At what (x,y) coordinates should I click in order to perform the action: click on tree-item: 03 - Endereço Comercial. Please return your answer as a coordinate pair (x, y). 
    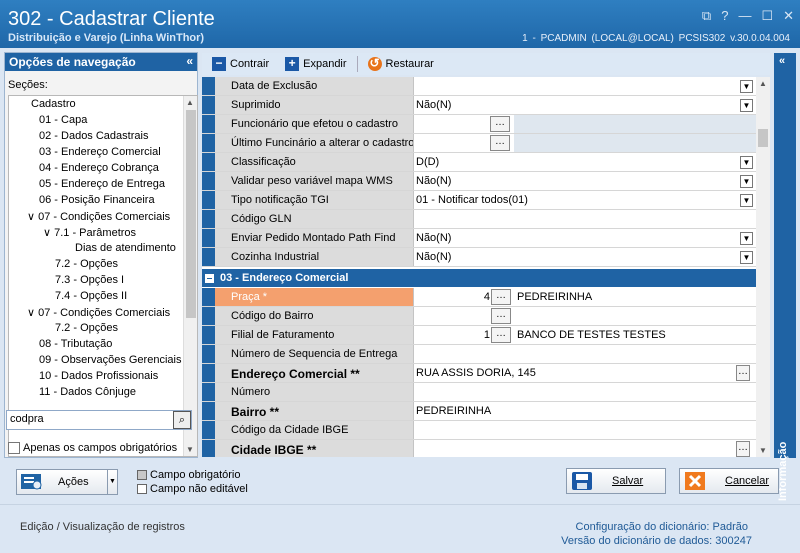
    Looking at the image, I should click on (100, 152).